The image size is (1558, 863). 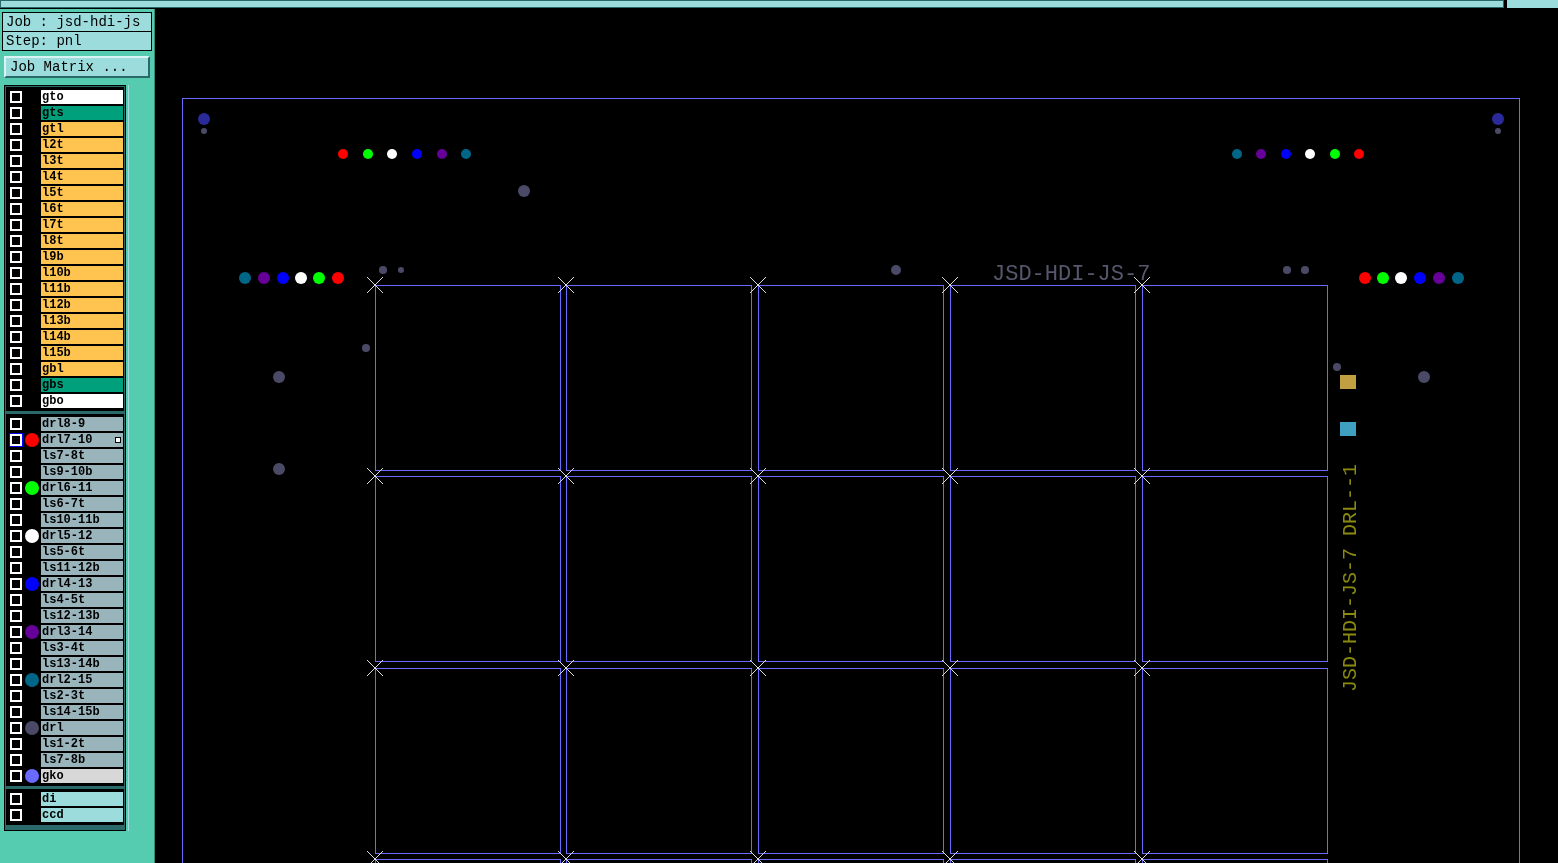 I want to click on layer-name: di, so click(x=82, y=799).